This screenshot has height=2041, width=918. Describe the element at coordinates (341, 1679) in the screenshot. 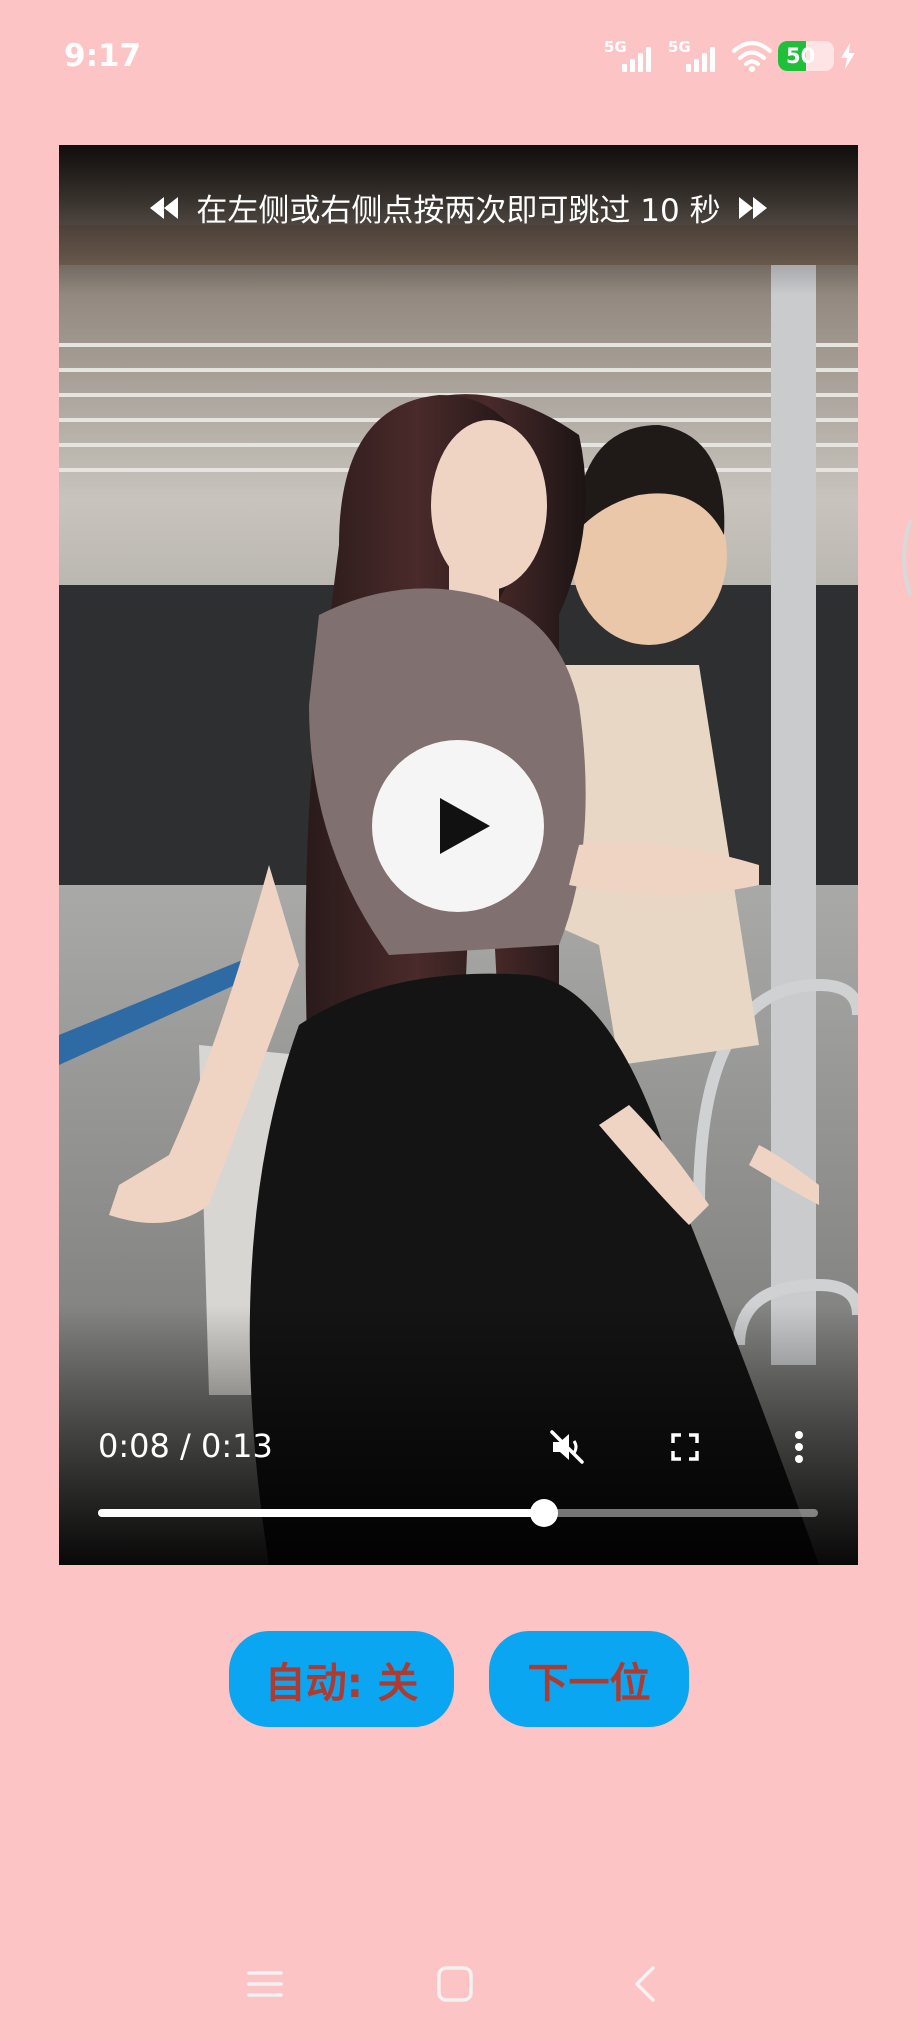

I see `auto-toggle-button: 自动: 关` at that location.